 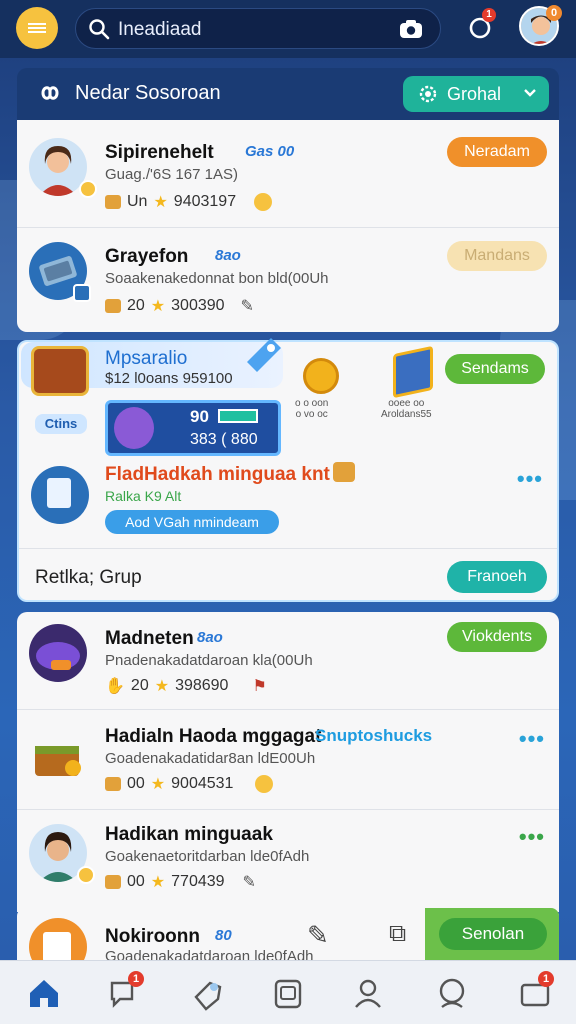 I want to click on item-name: Hadialn Haoda mggagat, so click(x=213, y=736).